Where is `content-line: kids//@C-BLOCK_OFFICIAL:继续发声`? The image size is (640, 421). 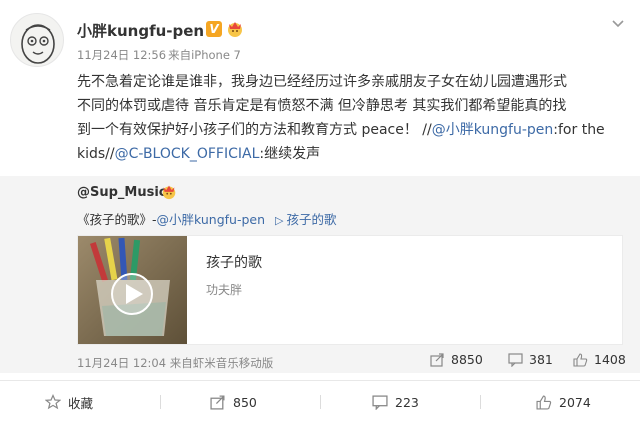 content-line: kids//@C-BLOCK_OFFICIAL:继续发声 is located at coordinates (353, 154).